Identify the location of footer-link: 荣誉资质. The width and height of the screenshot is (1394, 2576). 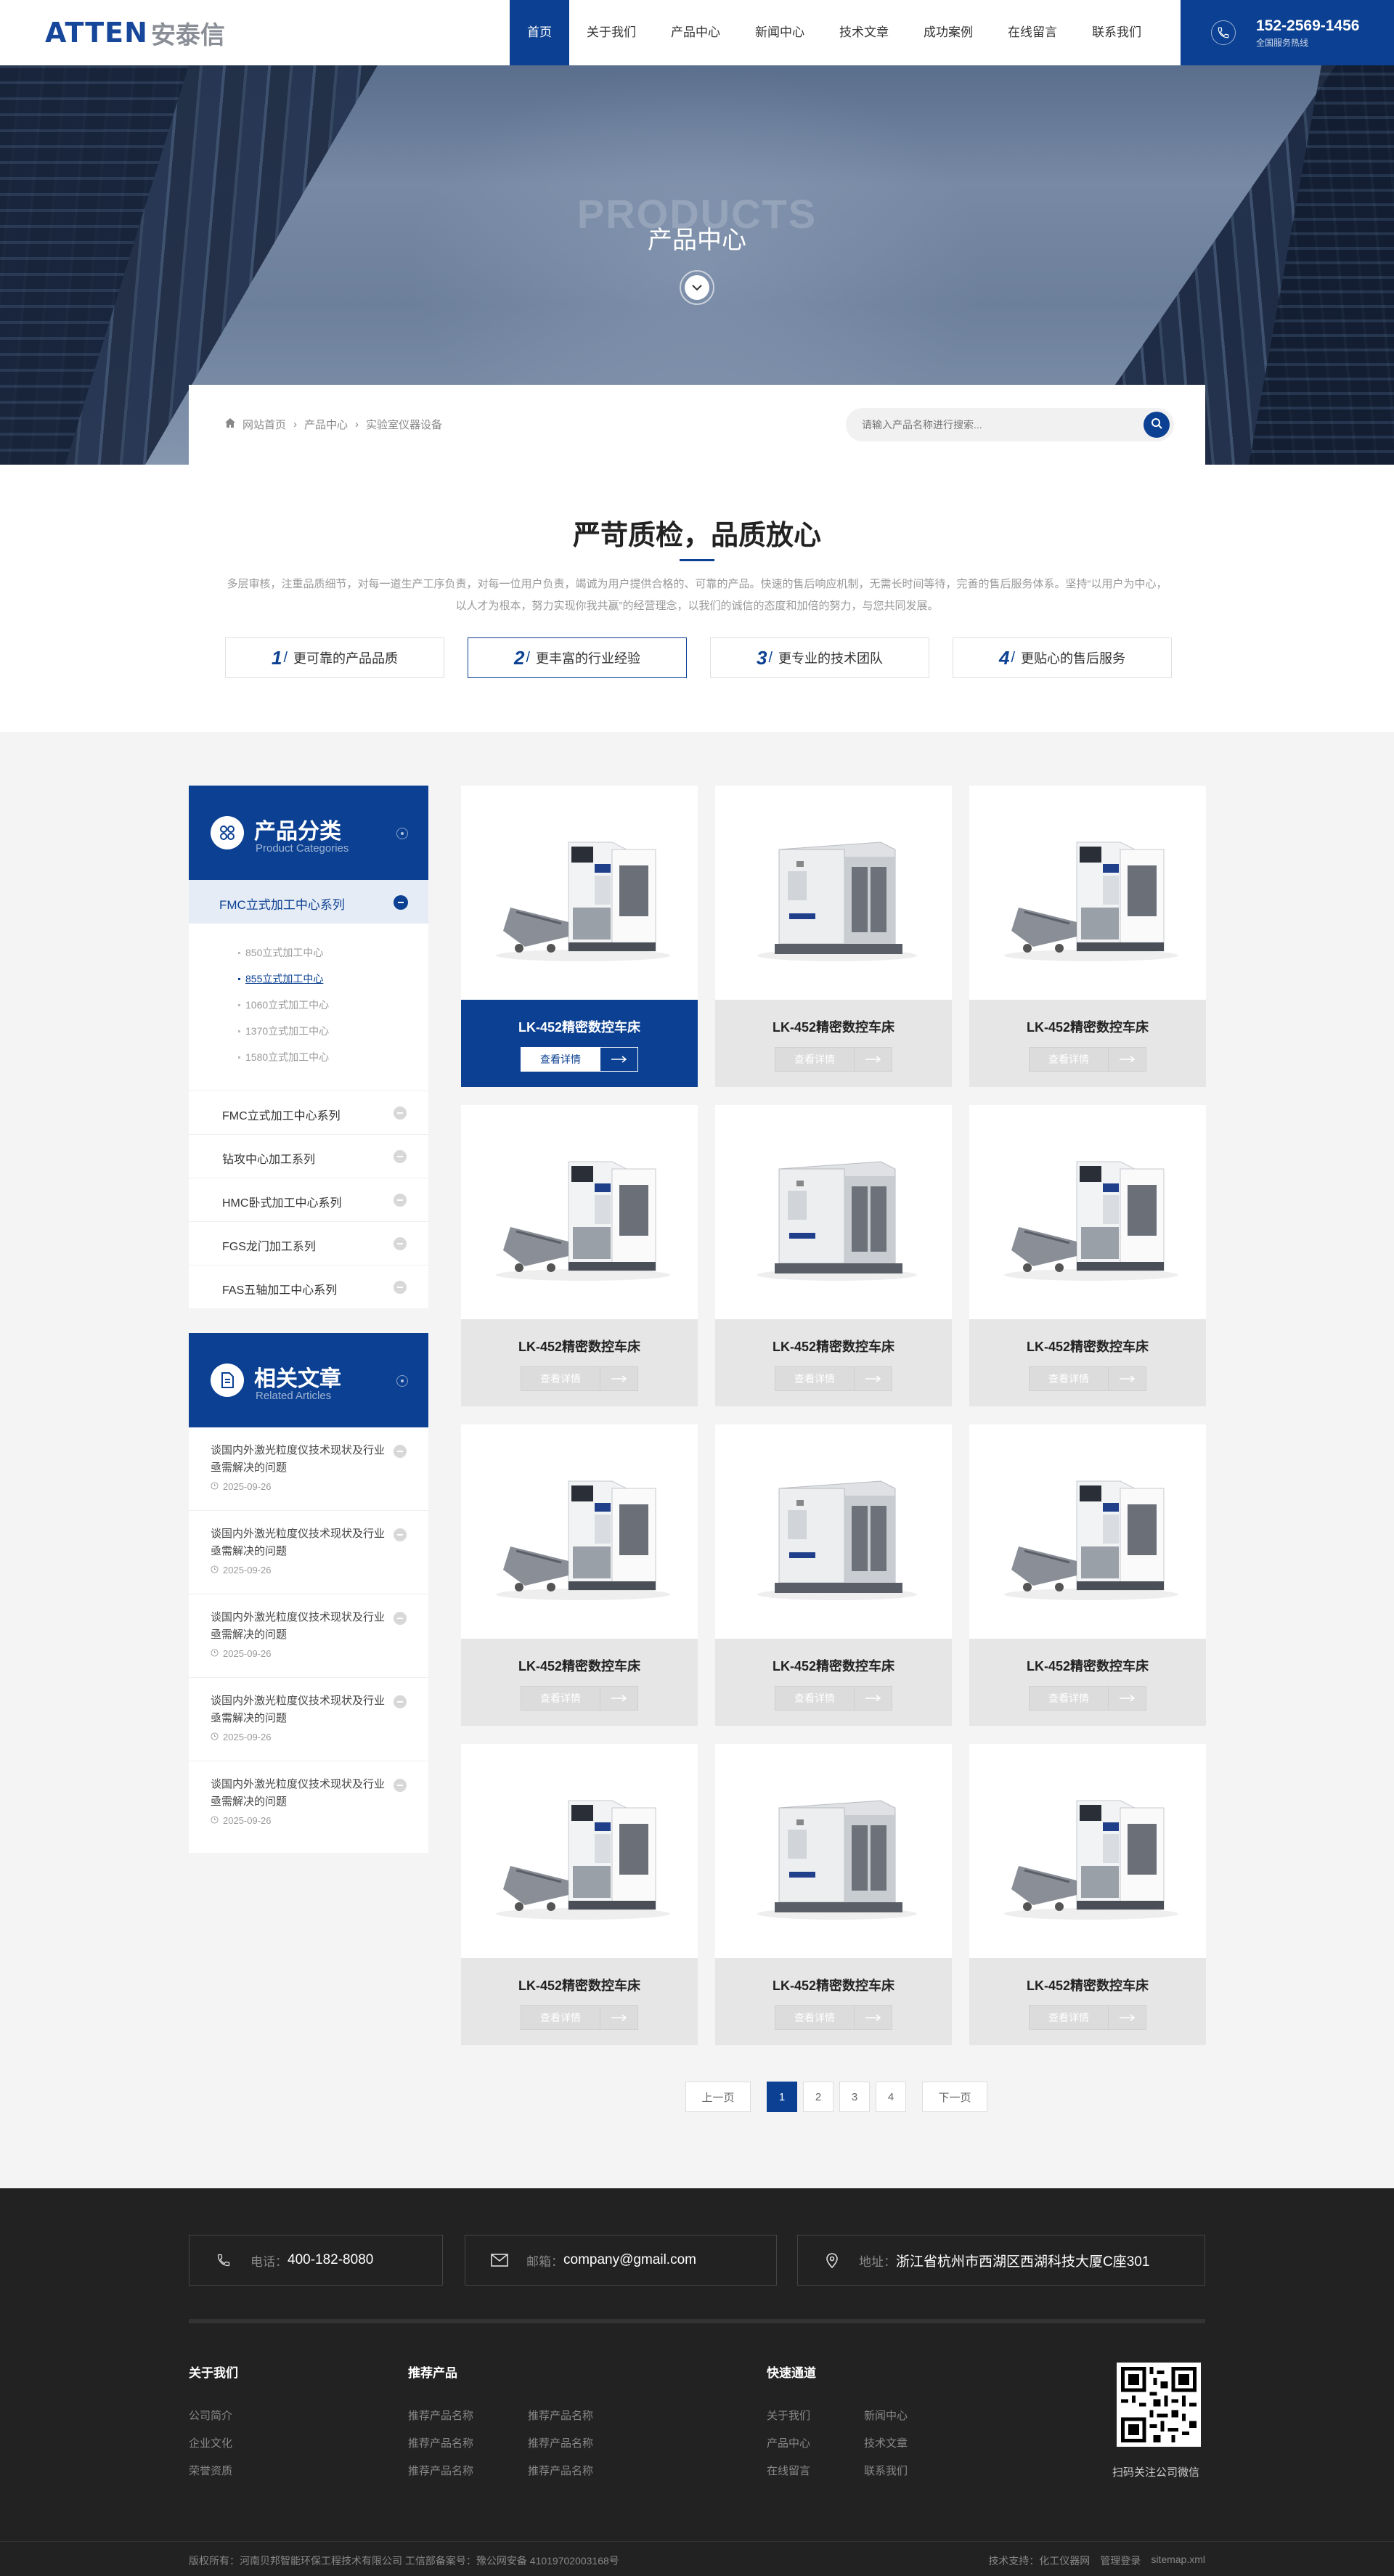
(211, 2470).